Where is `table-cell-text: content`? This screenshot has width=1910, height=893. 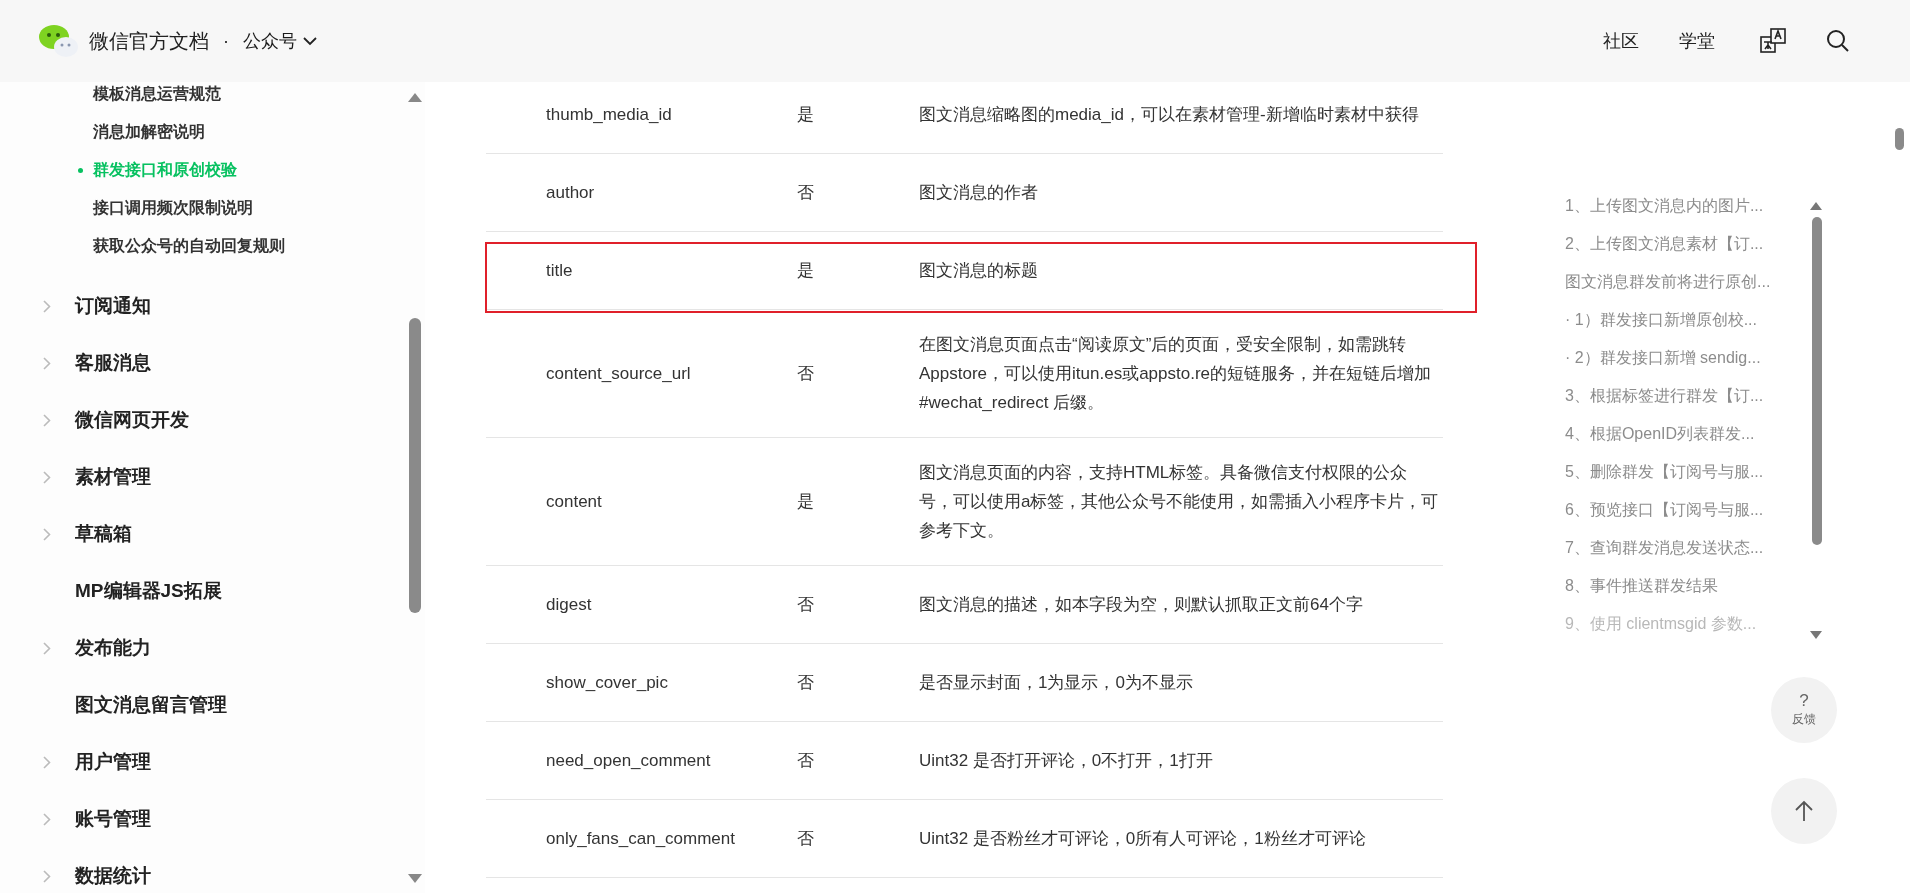 table-cell-text: content is located at coordinates (574, 501).